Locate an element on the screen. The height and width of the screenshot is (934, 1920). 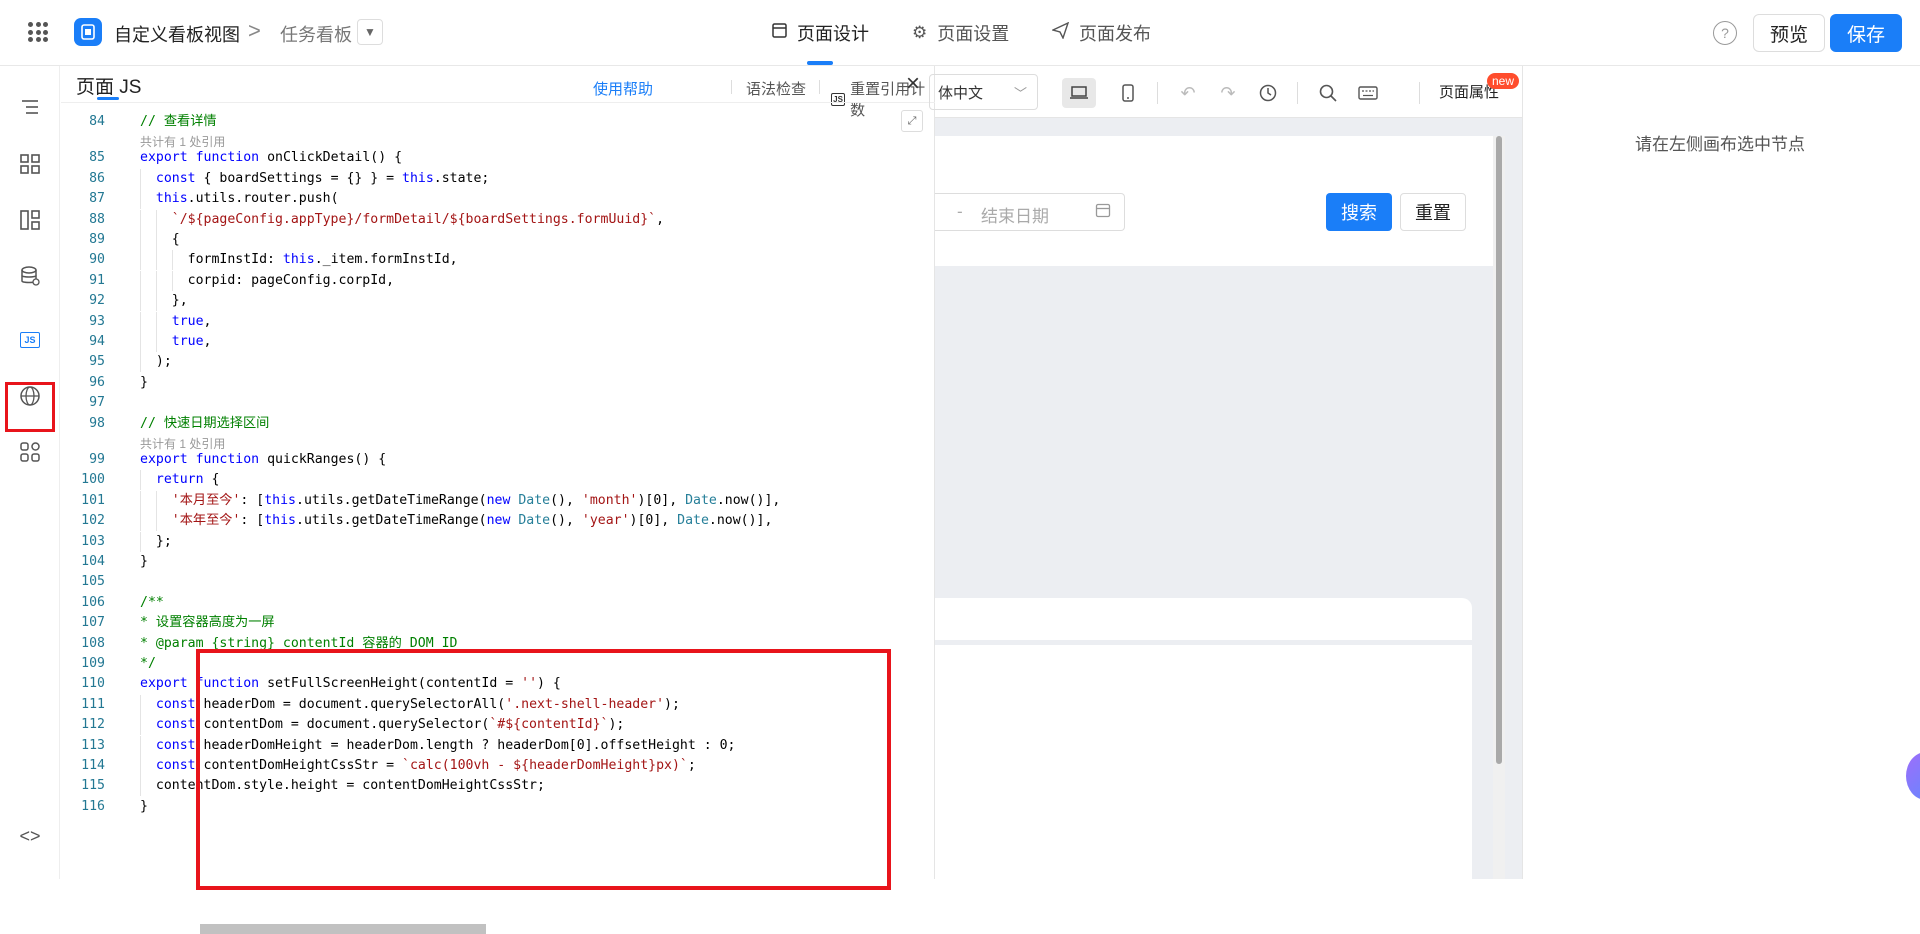
code-text: formInstId: this._item.formInstId, is located at coordinates (299, 260).